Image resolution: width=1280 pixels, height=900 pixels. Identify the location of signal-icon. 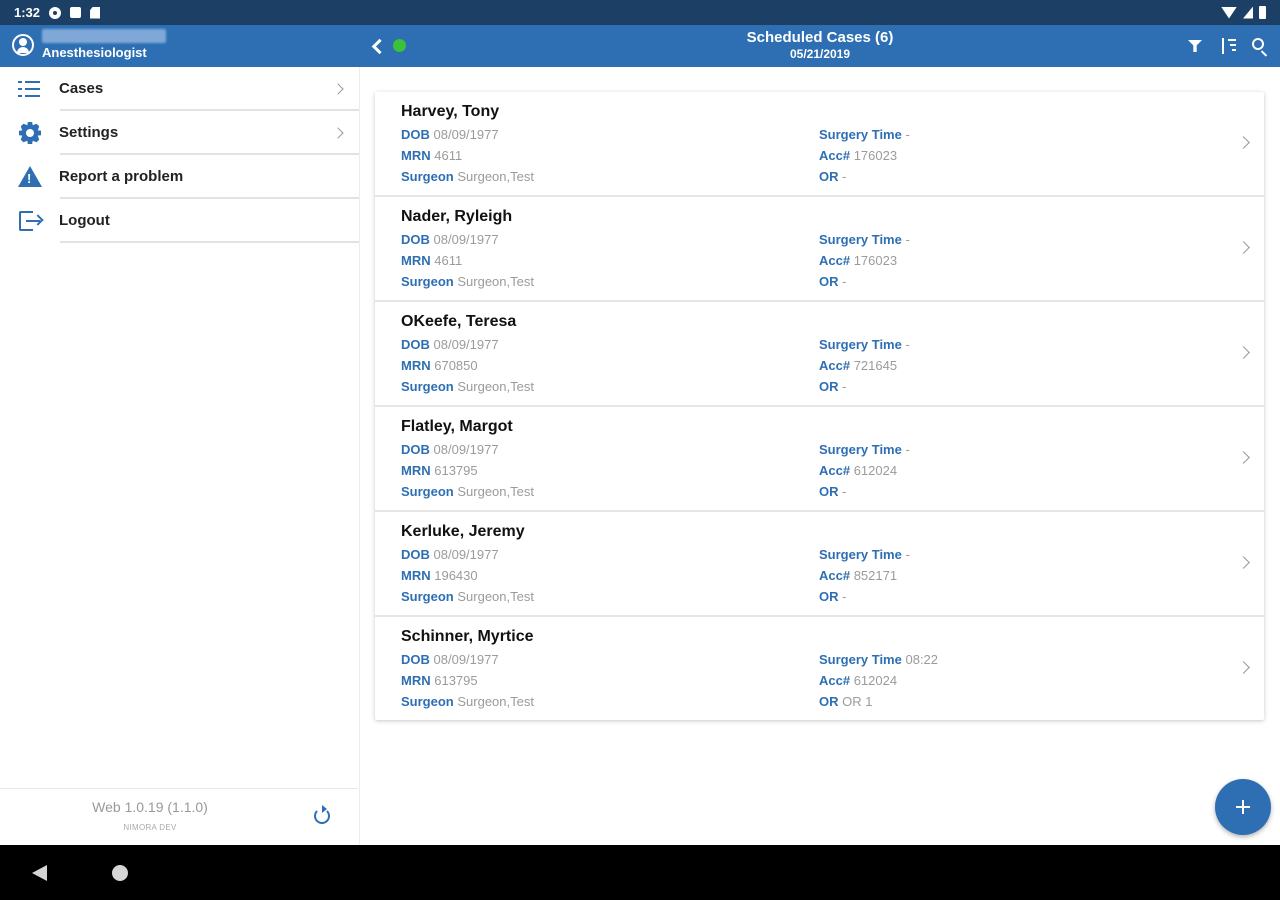
(1248, 12).